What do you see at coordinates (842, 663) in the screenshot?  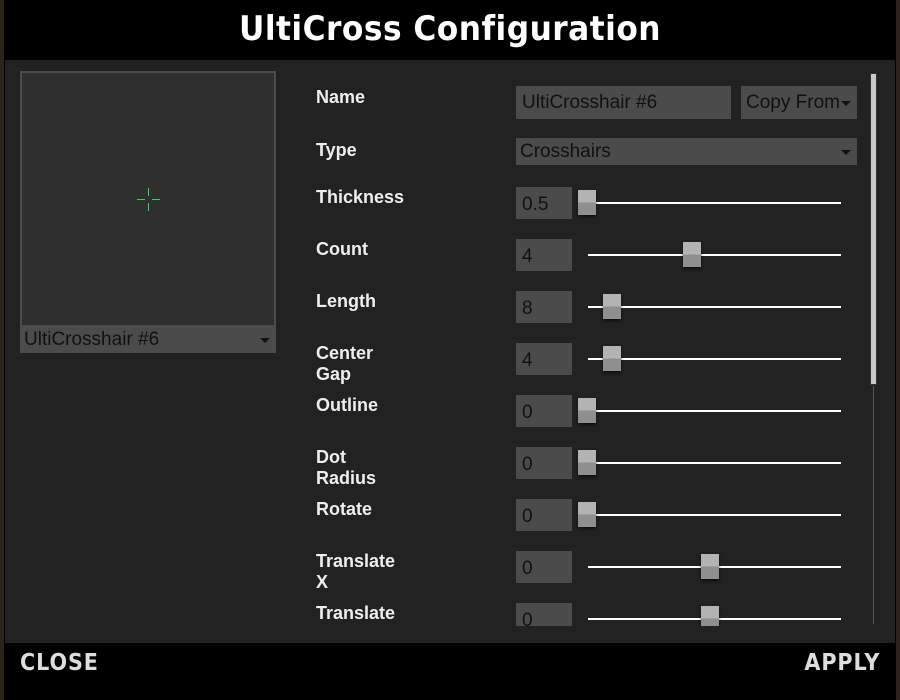 I see `apply-button: APPLY` at bounding box center [842, 663].